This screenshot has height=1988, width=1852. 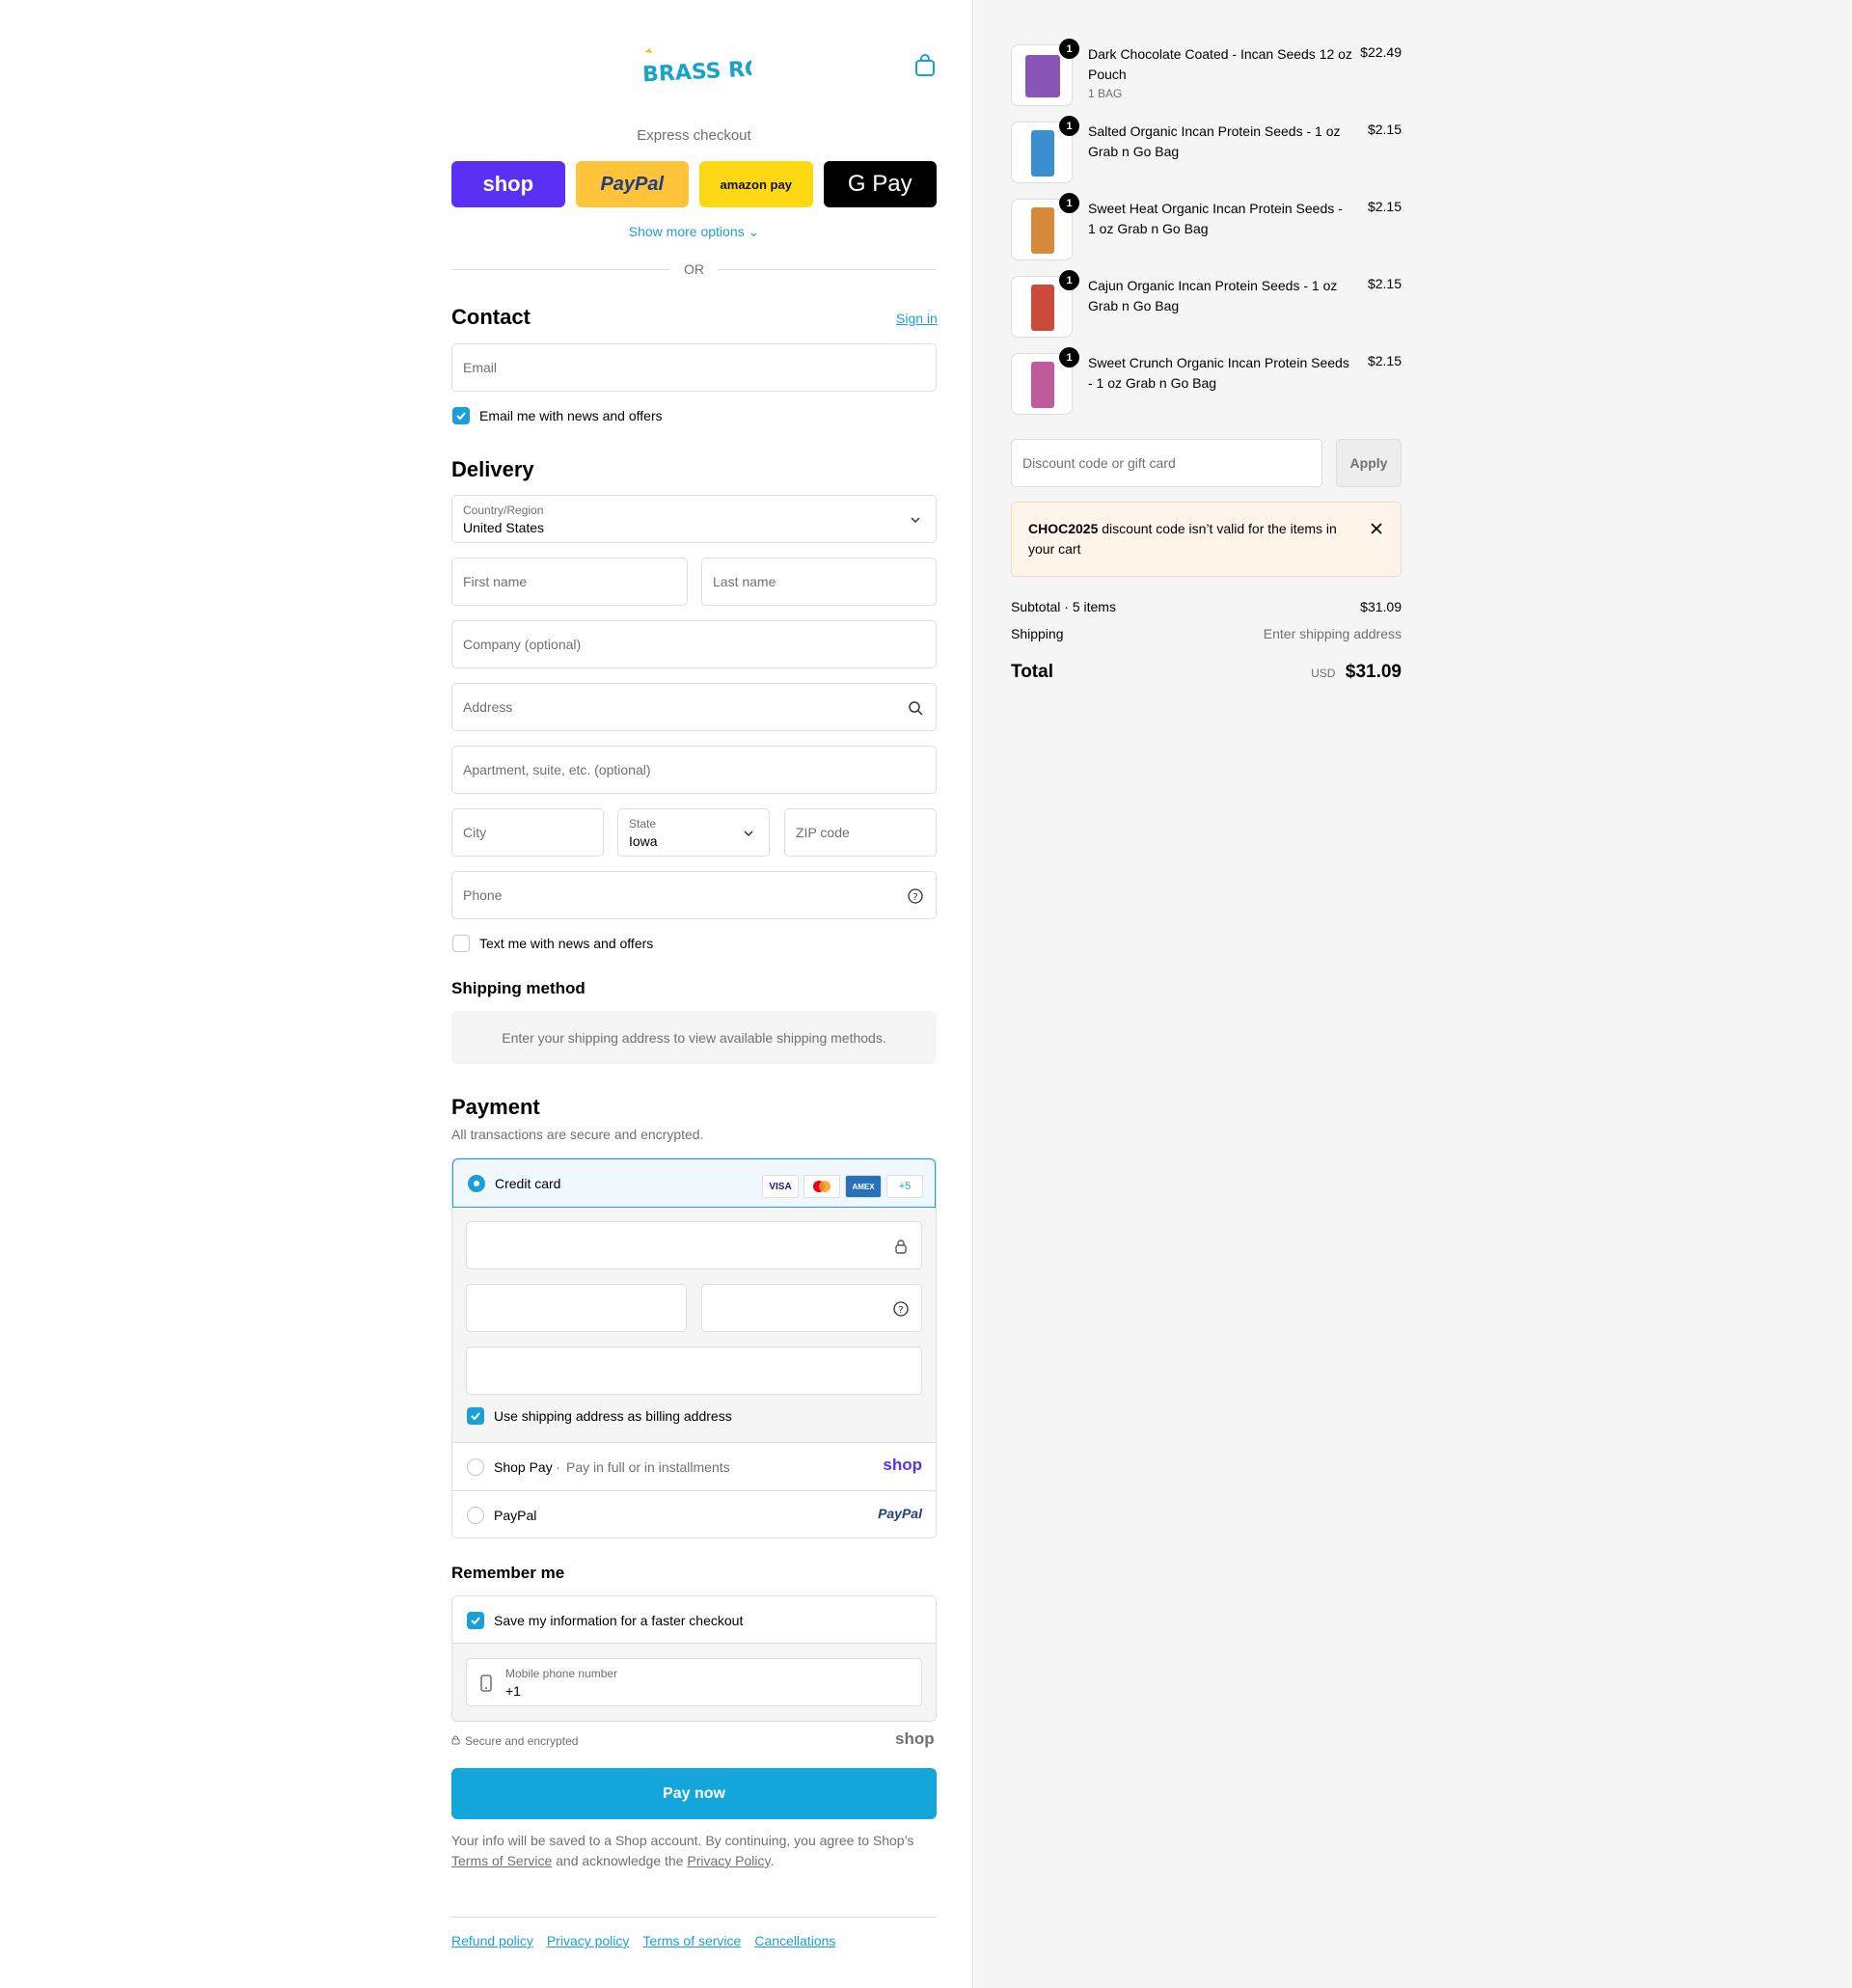 What do you see at coordinates (492, 1940) in the screenshot?
I see `refund-policy-link: Refund policy` at bounding box center [492, 1940].